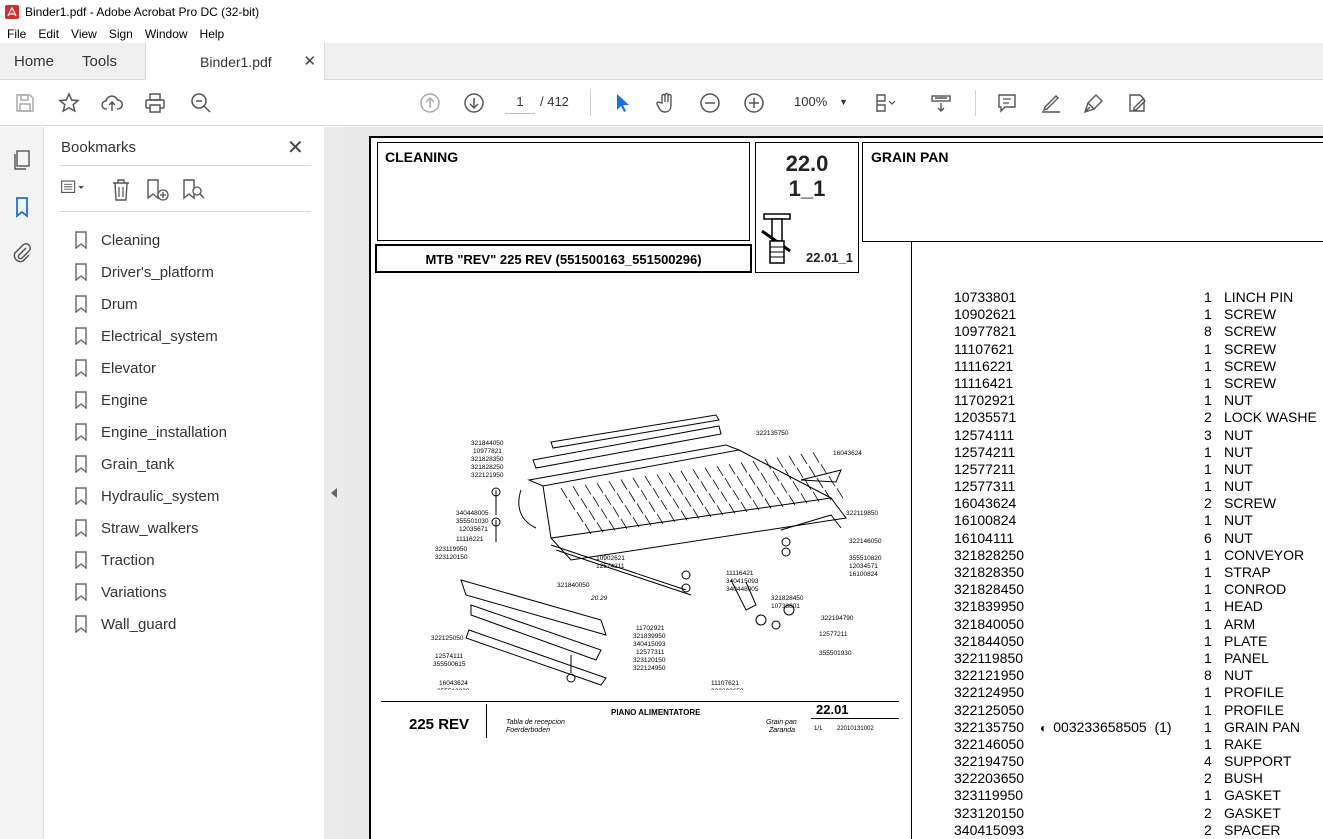  Describe the element at coordinates (486, 721) in the screenshot. I see `title-block-rule` at that location.